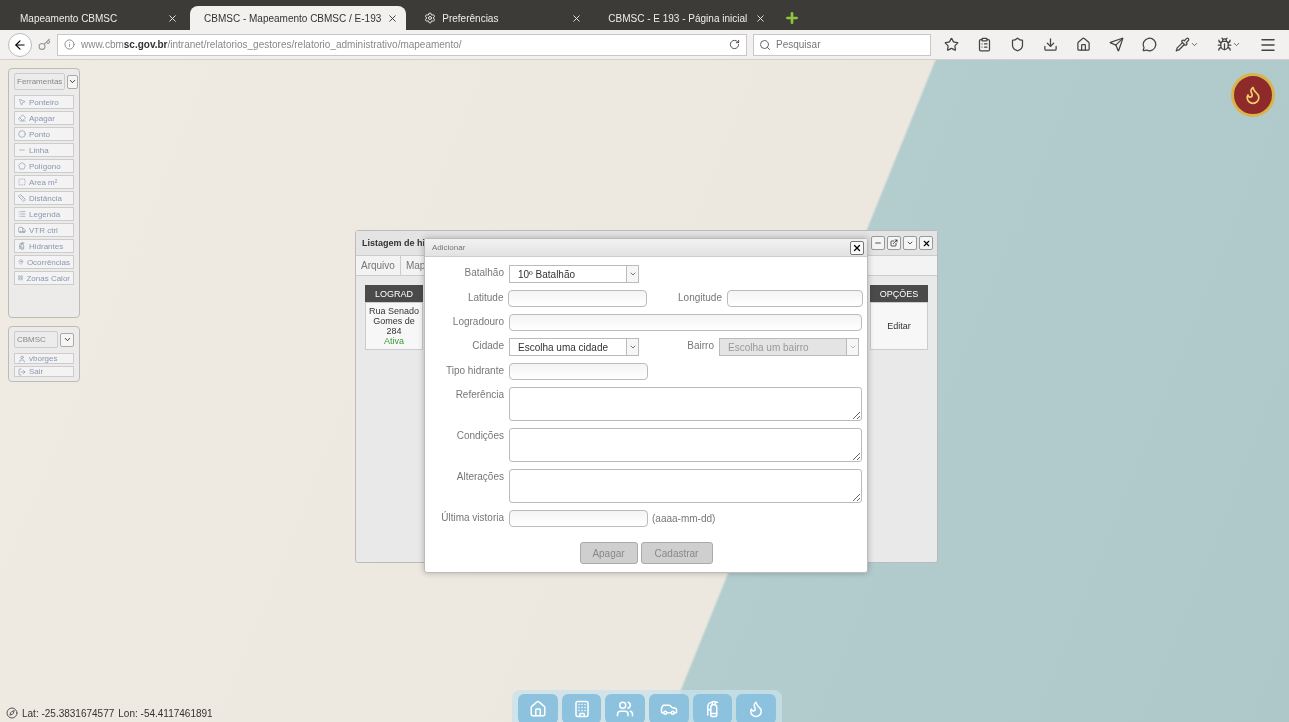  Describe the element at coordinates (22, 150) in the screenshot. I see `line-icon` at that location.